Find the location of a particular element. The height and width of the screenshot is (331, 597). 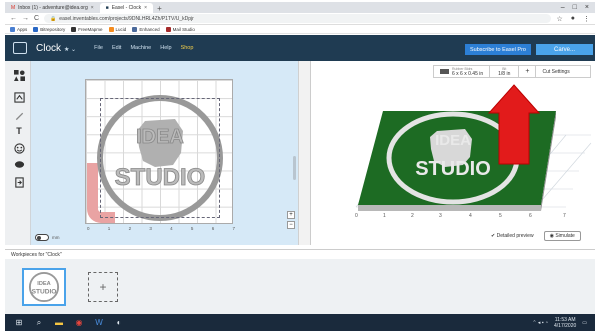

bookmark-item: Mail Studio is located at coordinates (180, 29).